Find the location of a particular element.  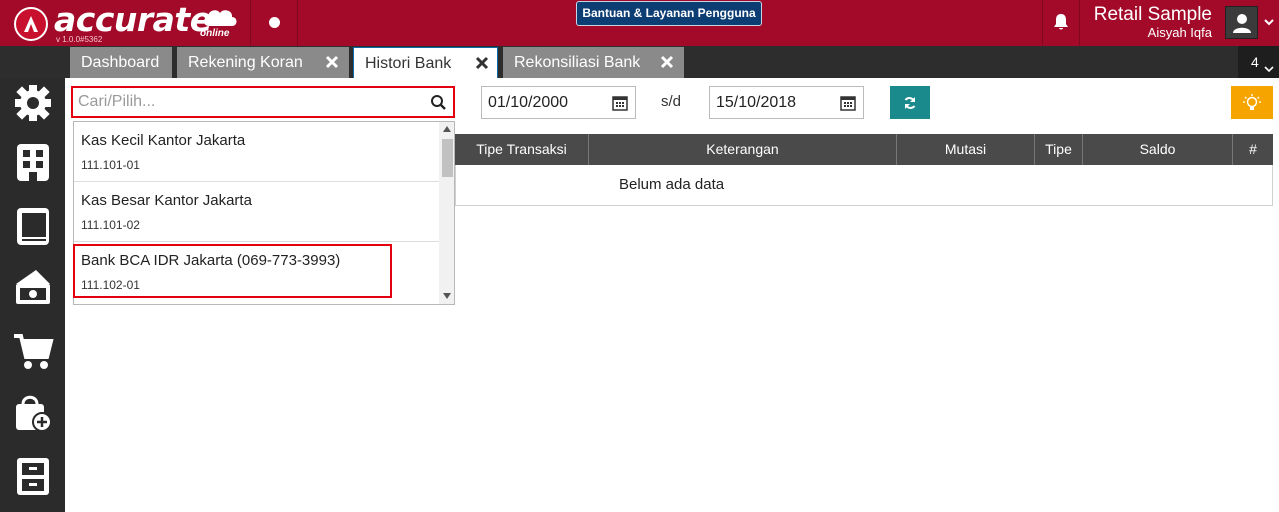

refresh-icon is located at coordinates (910, 102).